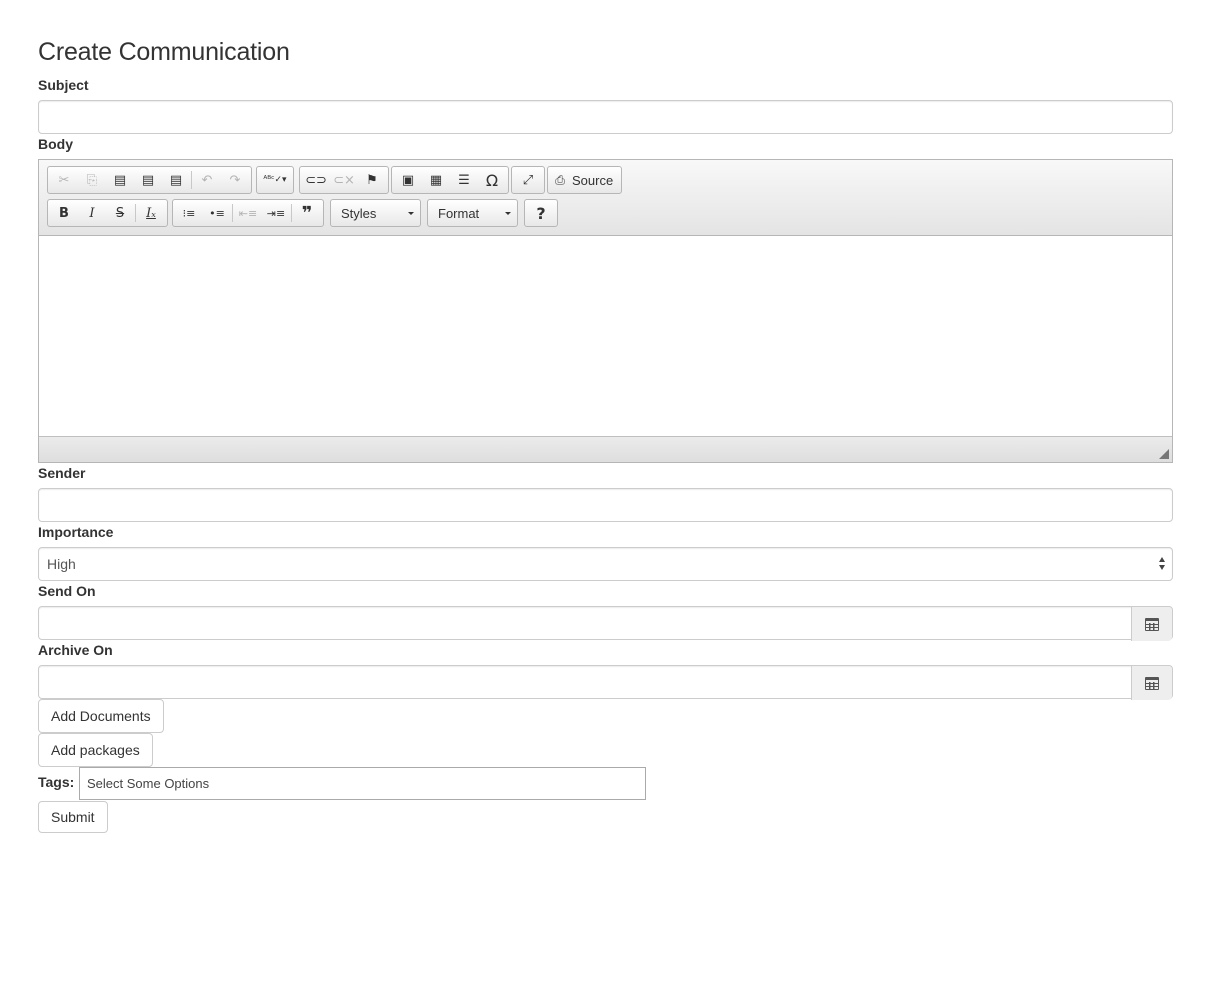  Describe the element at coordinates (605, 449) in the screenshot. I see `editor-status-bar` at that location.